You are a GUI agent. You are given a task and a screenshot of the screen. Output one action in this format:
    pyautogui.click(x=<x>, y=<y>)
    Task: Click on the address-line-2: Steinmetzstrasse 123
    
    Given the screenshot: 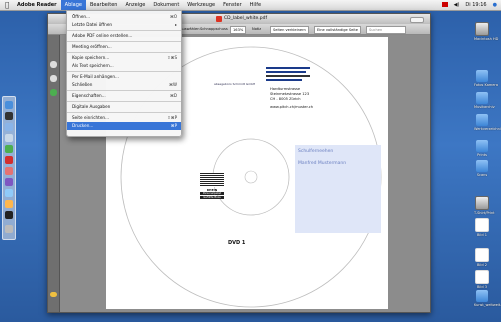 What is the action you would take?
    pyautogui.click(x=290, y=94)
    